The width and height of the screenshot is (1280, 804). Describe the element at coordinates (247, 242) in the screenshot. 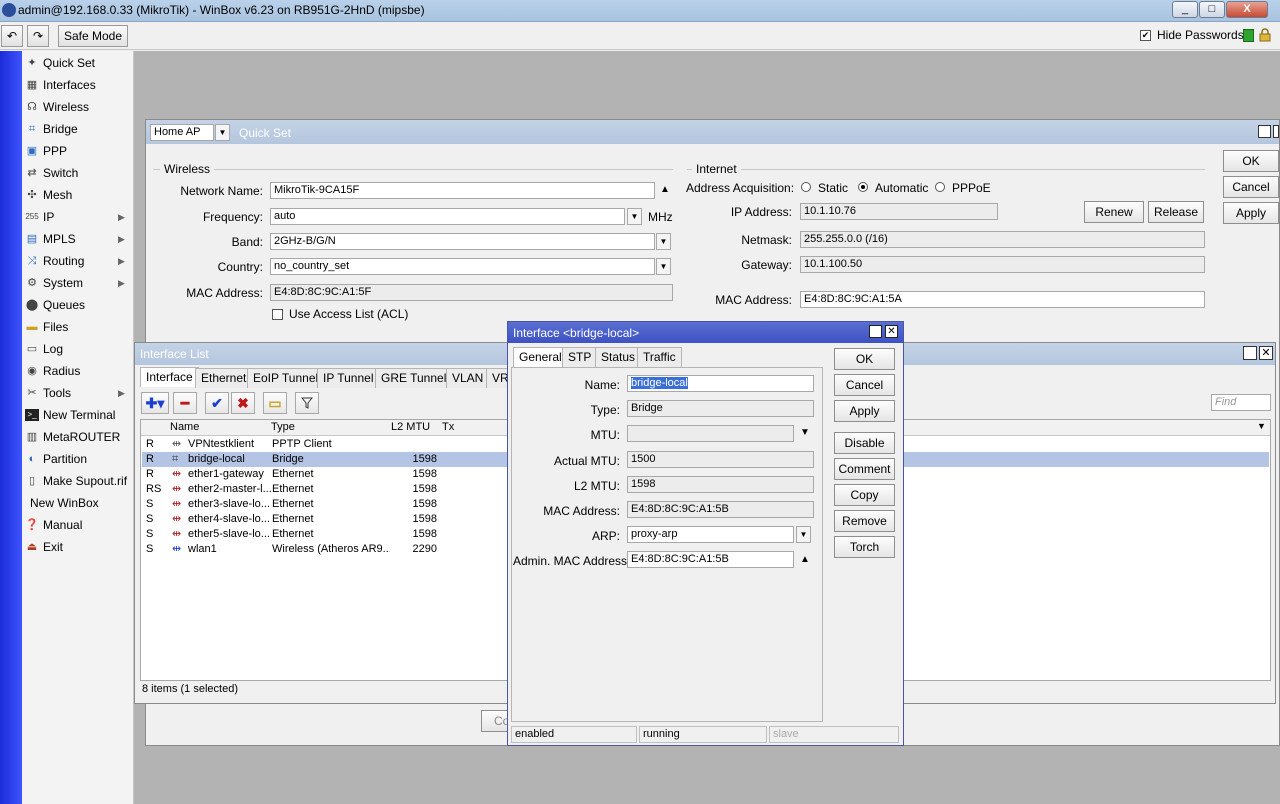

I see `band-label: Band:` at that location.